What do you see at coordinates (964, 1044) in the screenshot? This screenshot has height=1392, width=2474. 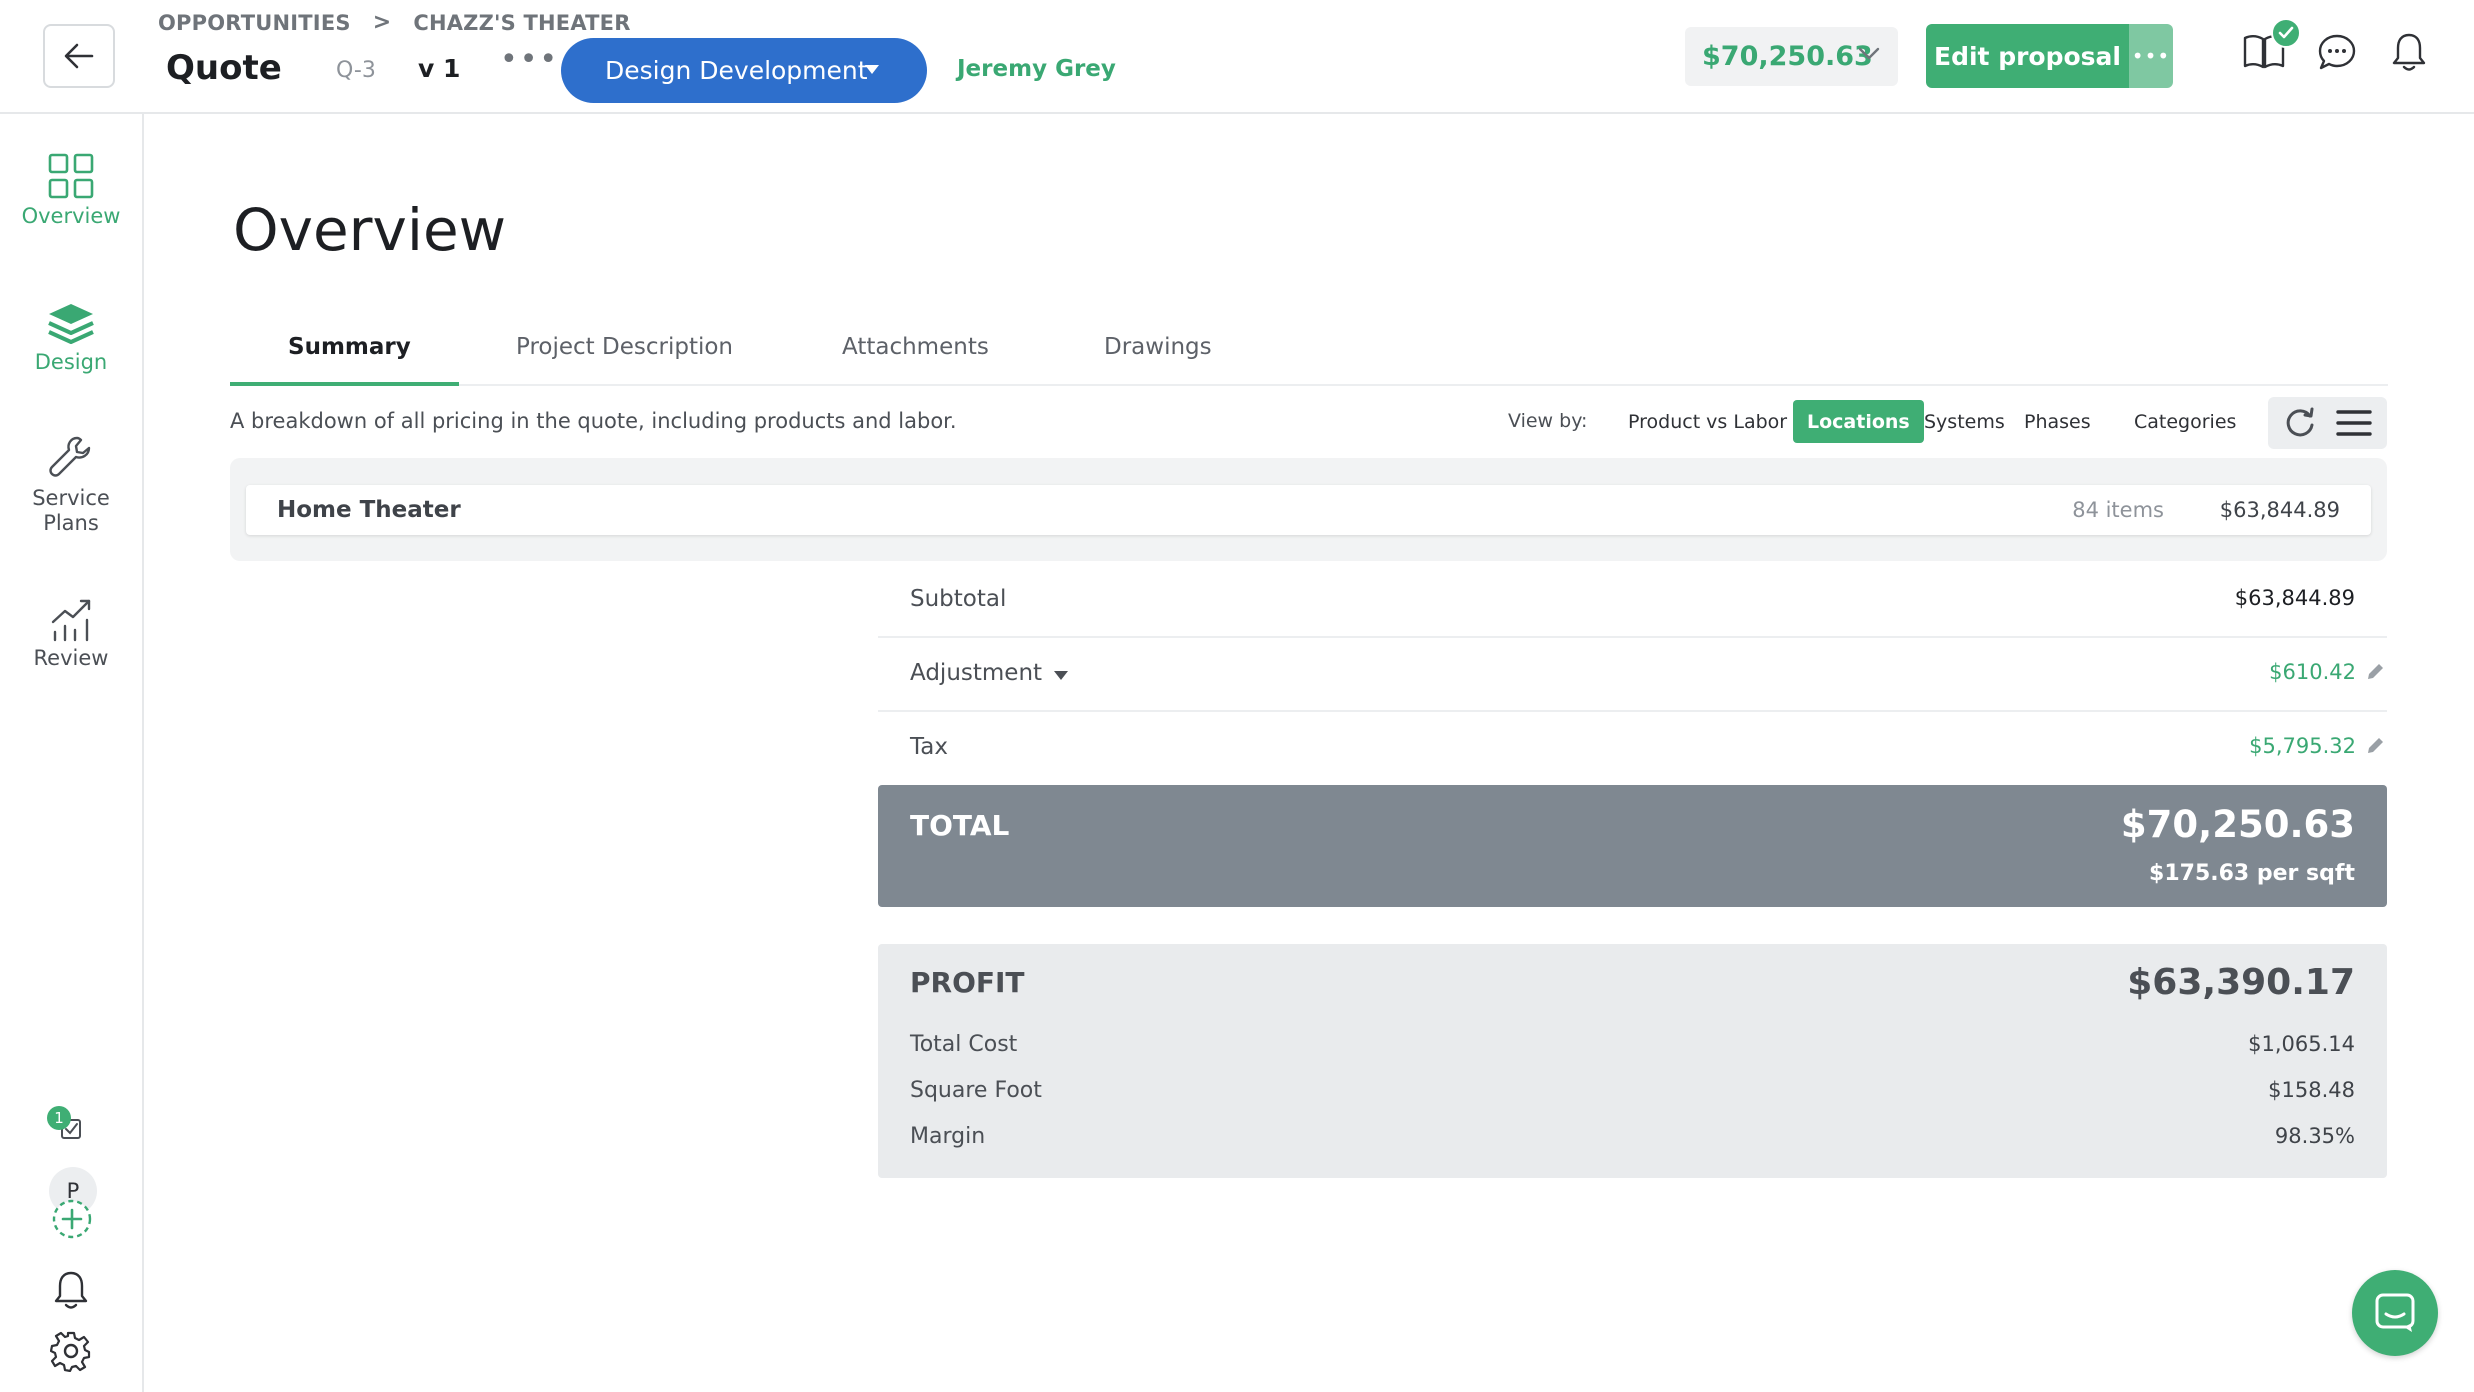 I see `total-cost-label: Total Cost` at bounding box center [964, 1044].